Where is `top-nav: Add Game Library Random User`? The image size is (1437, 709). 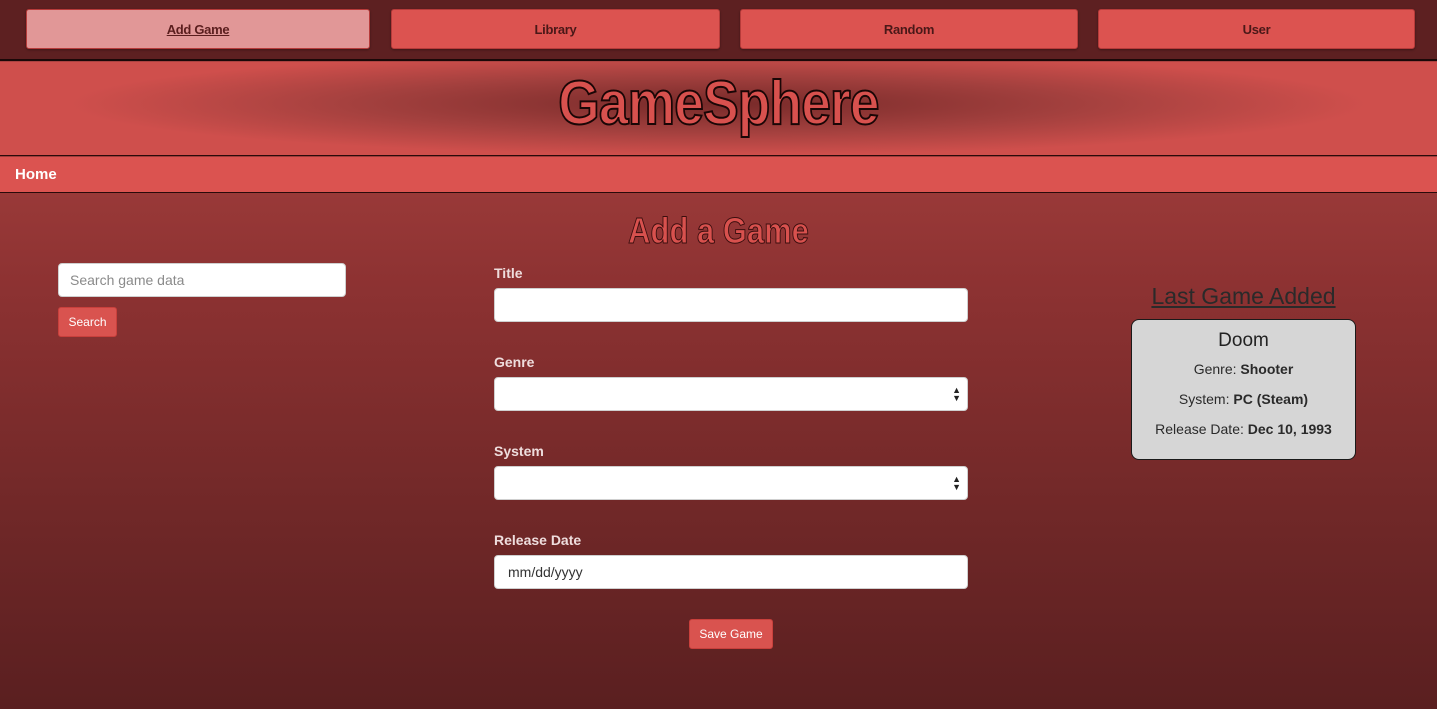 top-nav: Add Game Library Random User is located at coordinates (718, 30).